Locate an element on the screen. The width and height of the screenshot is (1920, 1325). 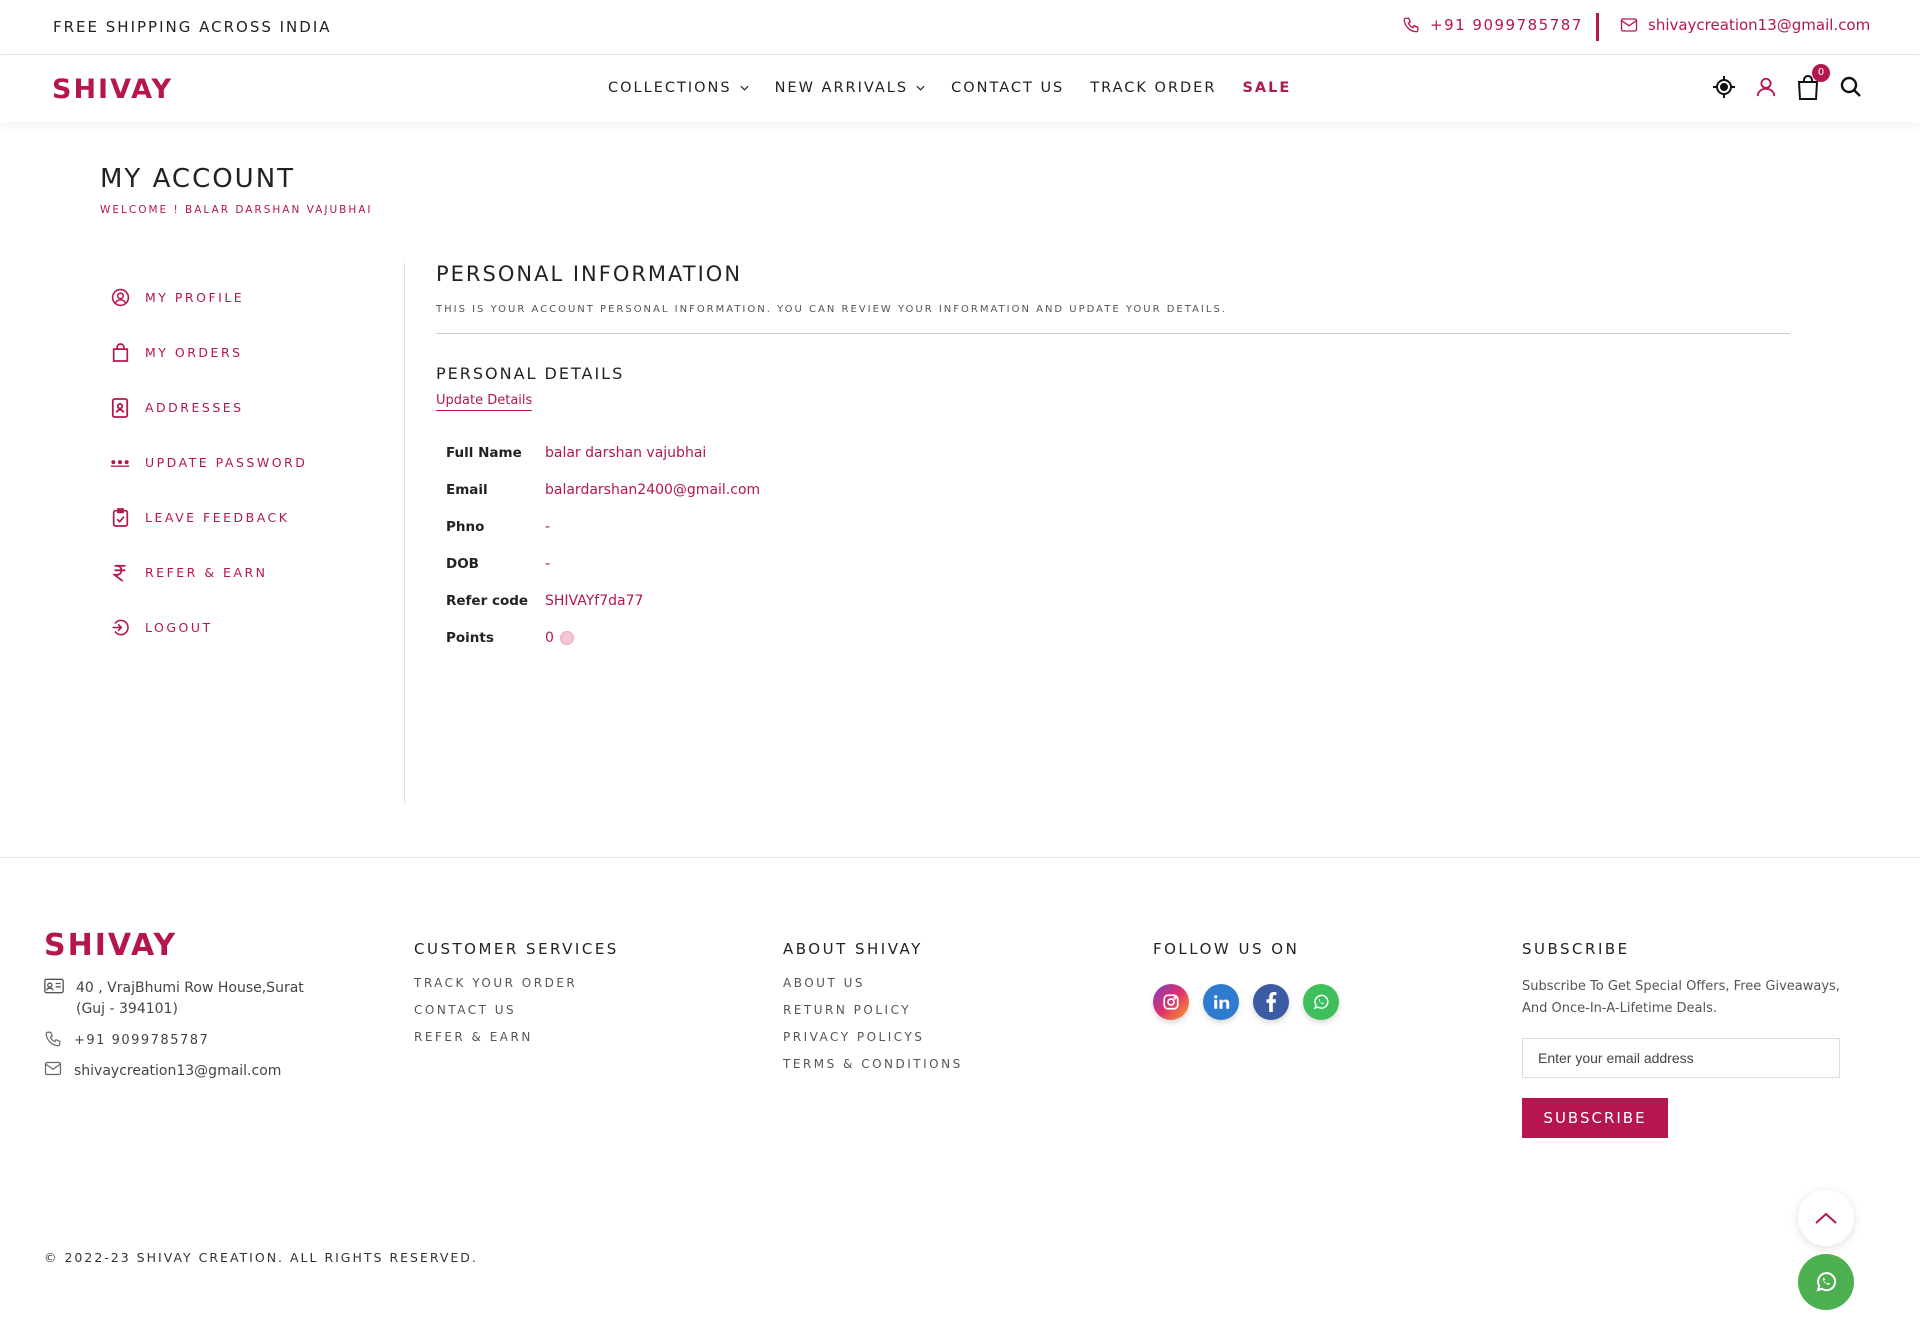
footer-divider is located at coordinates (960, 857).